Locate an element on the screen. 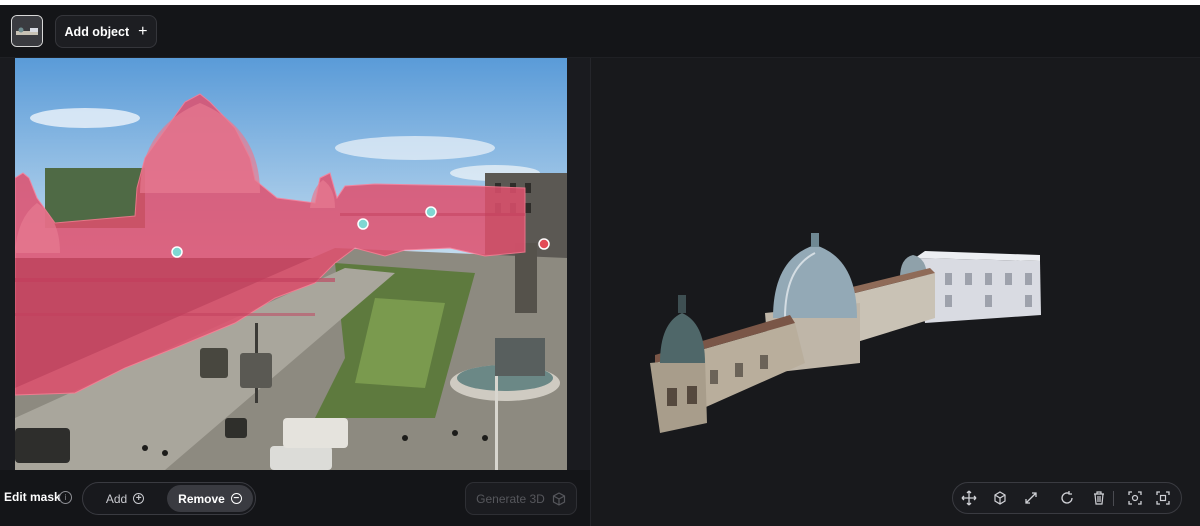  add-object-button: Add object + is located at coordinates (106, 31).